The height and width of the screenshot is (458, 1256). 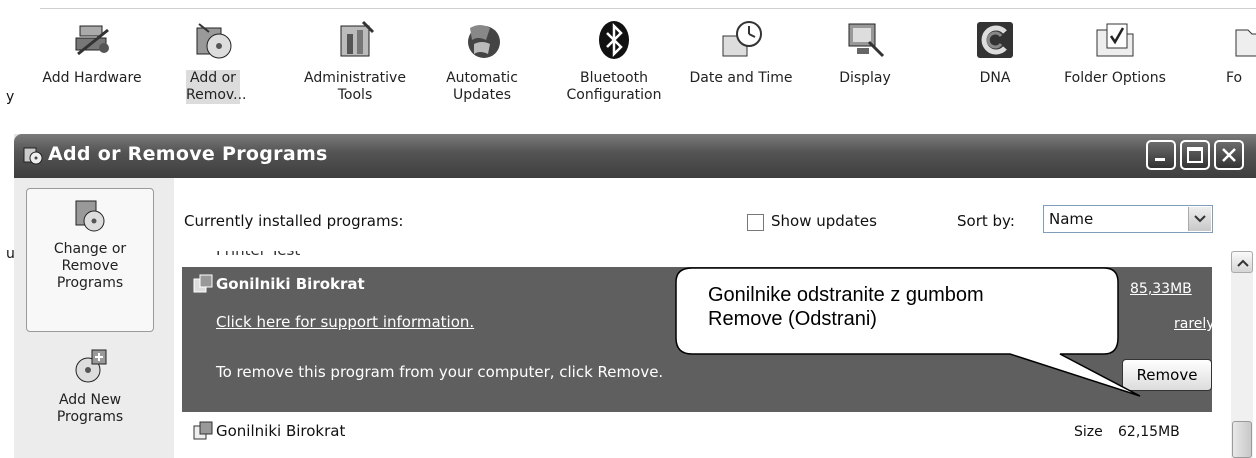 What do you see at coordinates (1071, 219) in the screenshot?
I see `sort-by-value: Name` at bounding box center [1071, 219].